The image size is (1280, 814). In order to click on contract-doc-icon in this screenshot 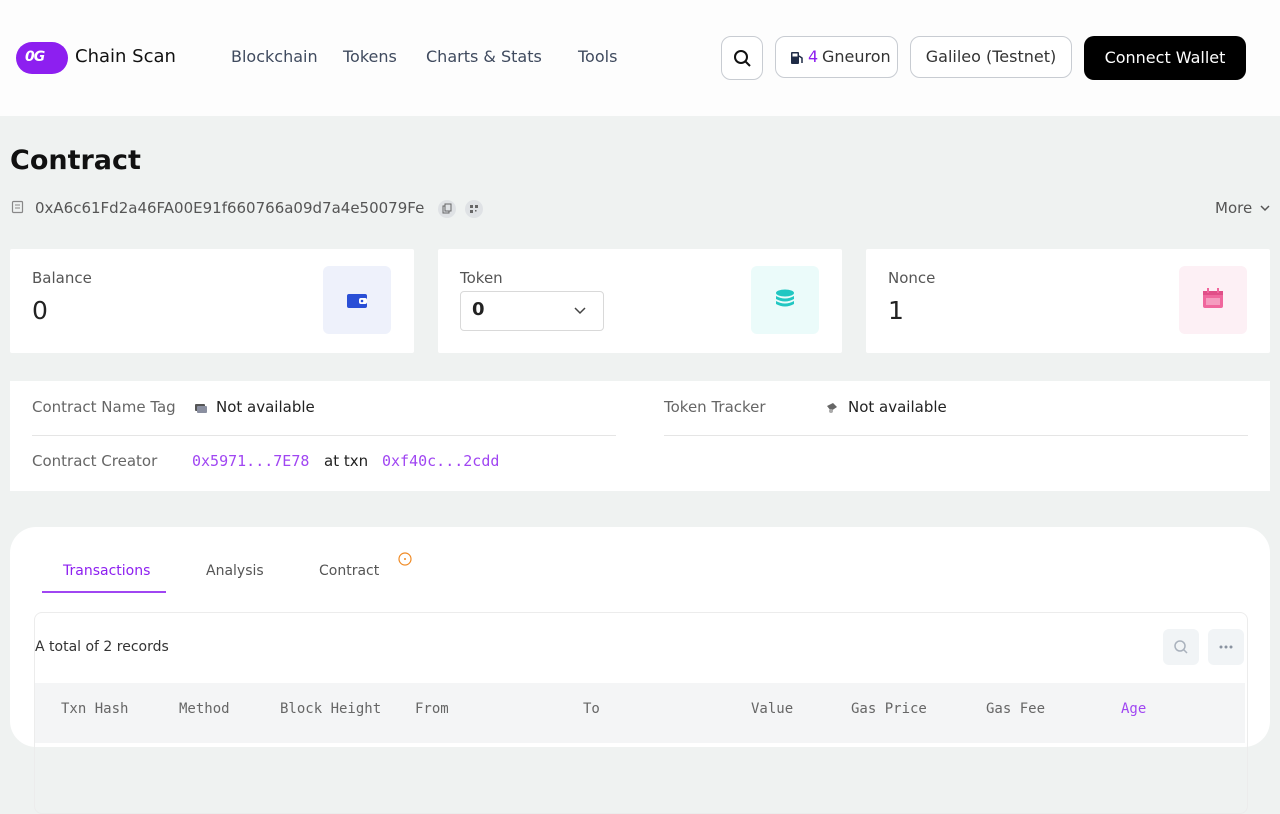, I will do `click(17, 207)`.